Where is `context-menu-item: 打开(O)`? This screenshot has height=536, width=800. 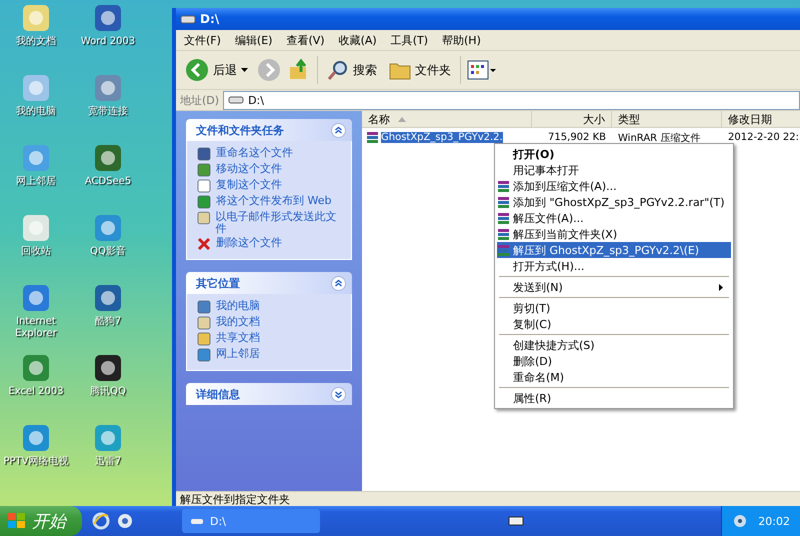 context-menu-item: 打开(O) is located at coordinates (614, 154).